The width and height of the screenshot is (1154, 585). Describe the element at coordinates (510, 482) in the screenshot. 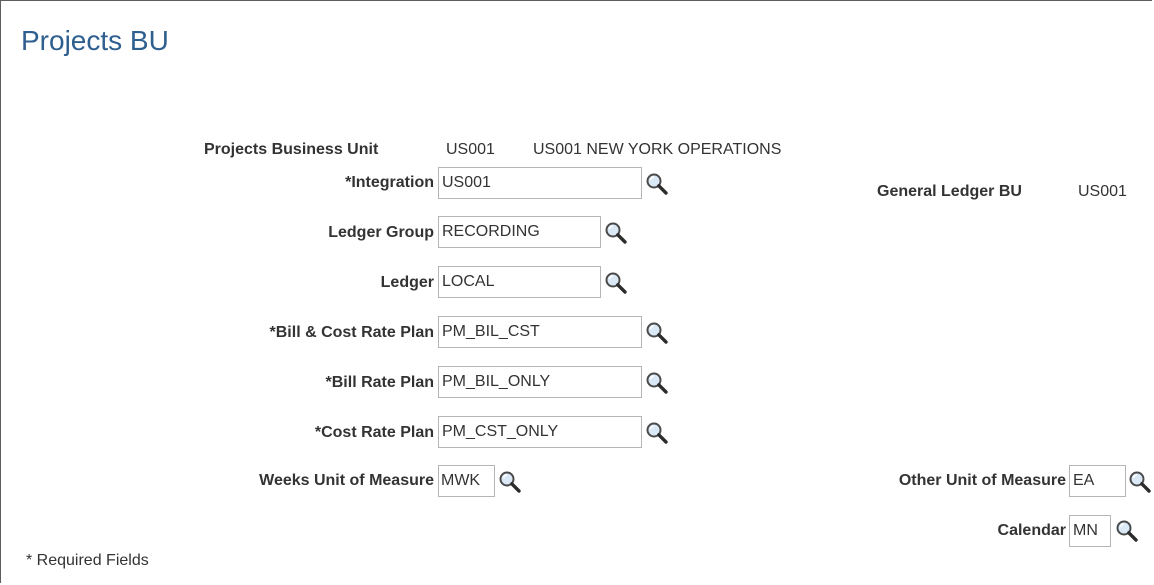

I see `weeks-uom-lookup-icon` at that location.